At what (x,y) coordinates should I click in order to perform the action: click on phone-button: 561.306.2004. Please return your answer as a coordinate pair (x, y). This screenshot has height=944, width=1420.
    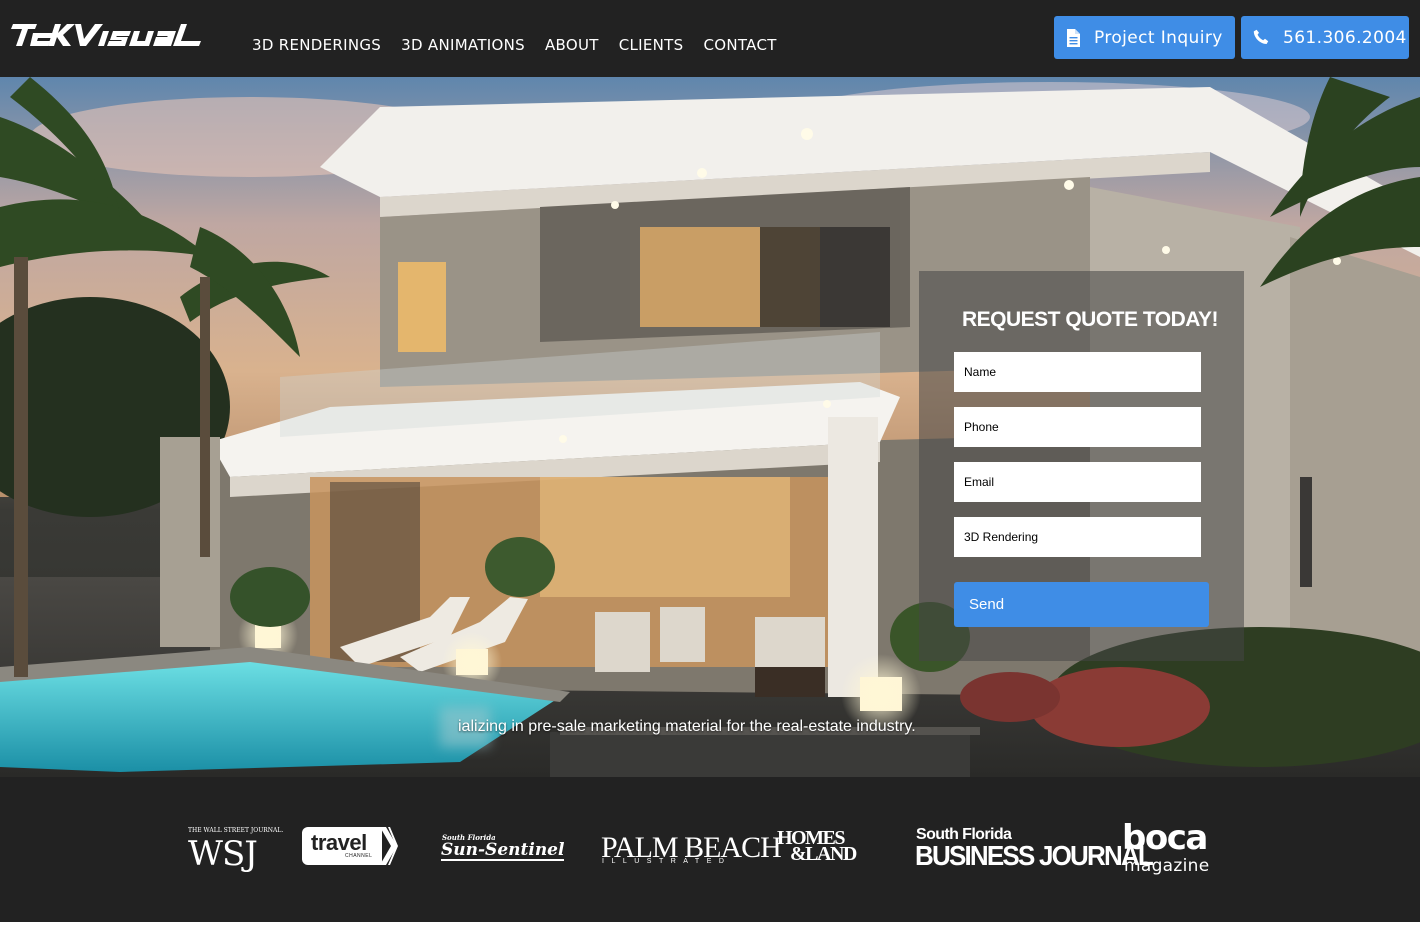
    Looking at the image, I should click on (1325, 37).